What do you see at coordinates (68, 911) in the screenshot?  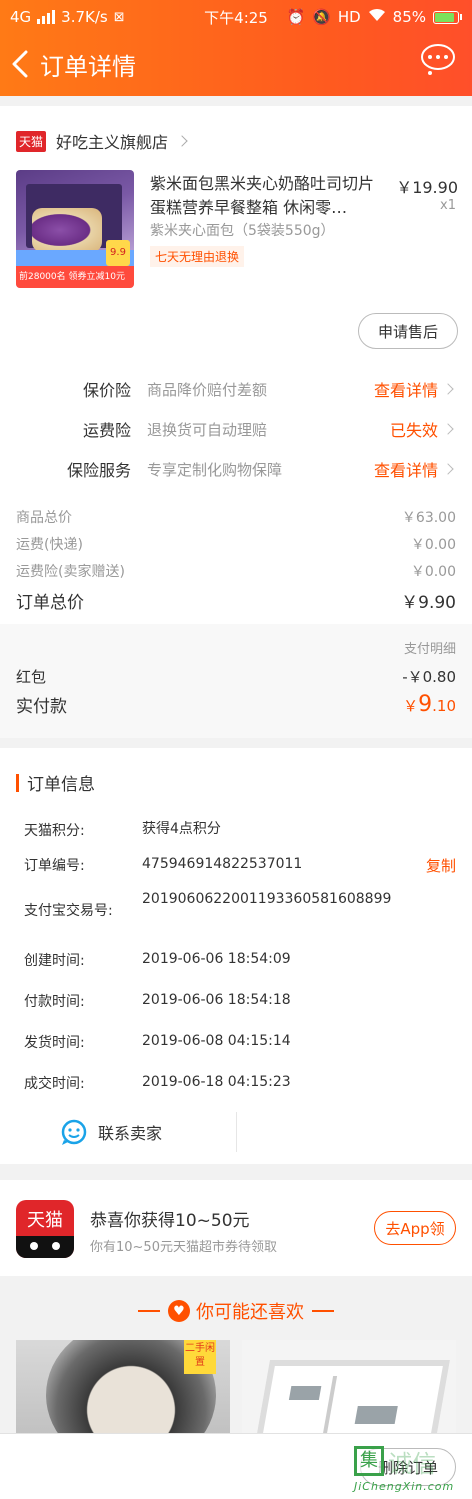 I see `info-key: 支付宝交易号:` at bounding box center [68, 911].